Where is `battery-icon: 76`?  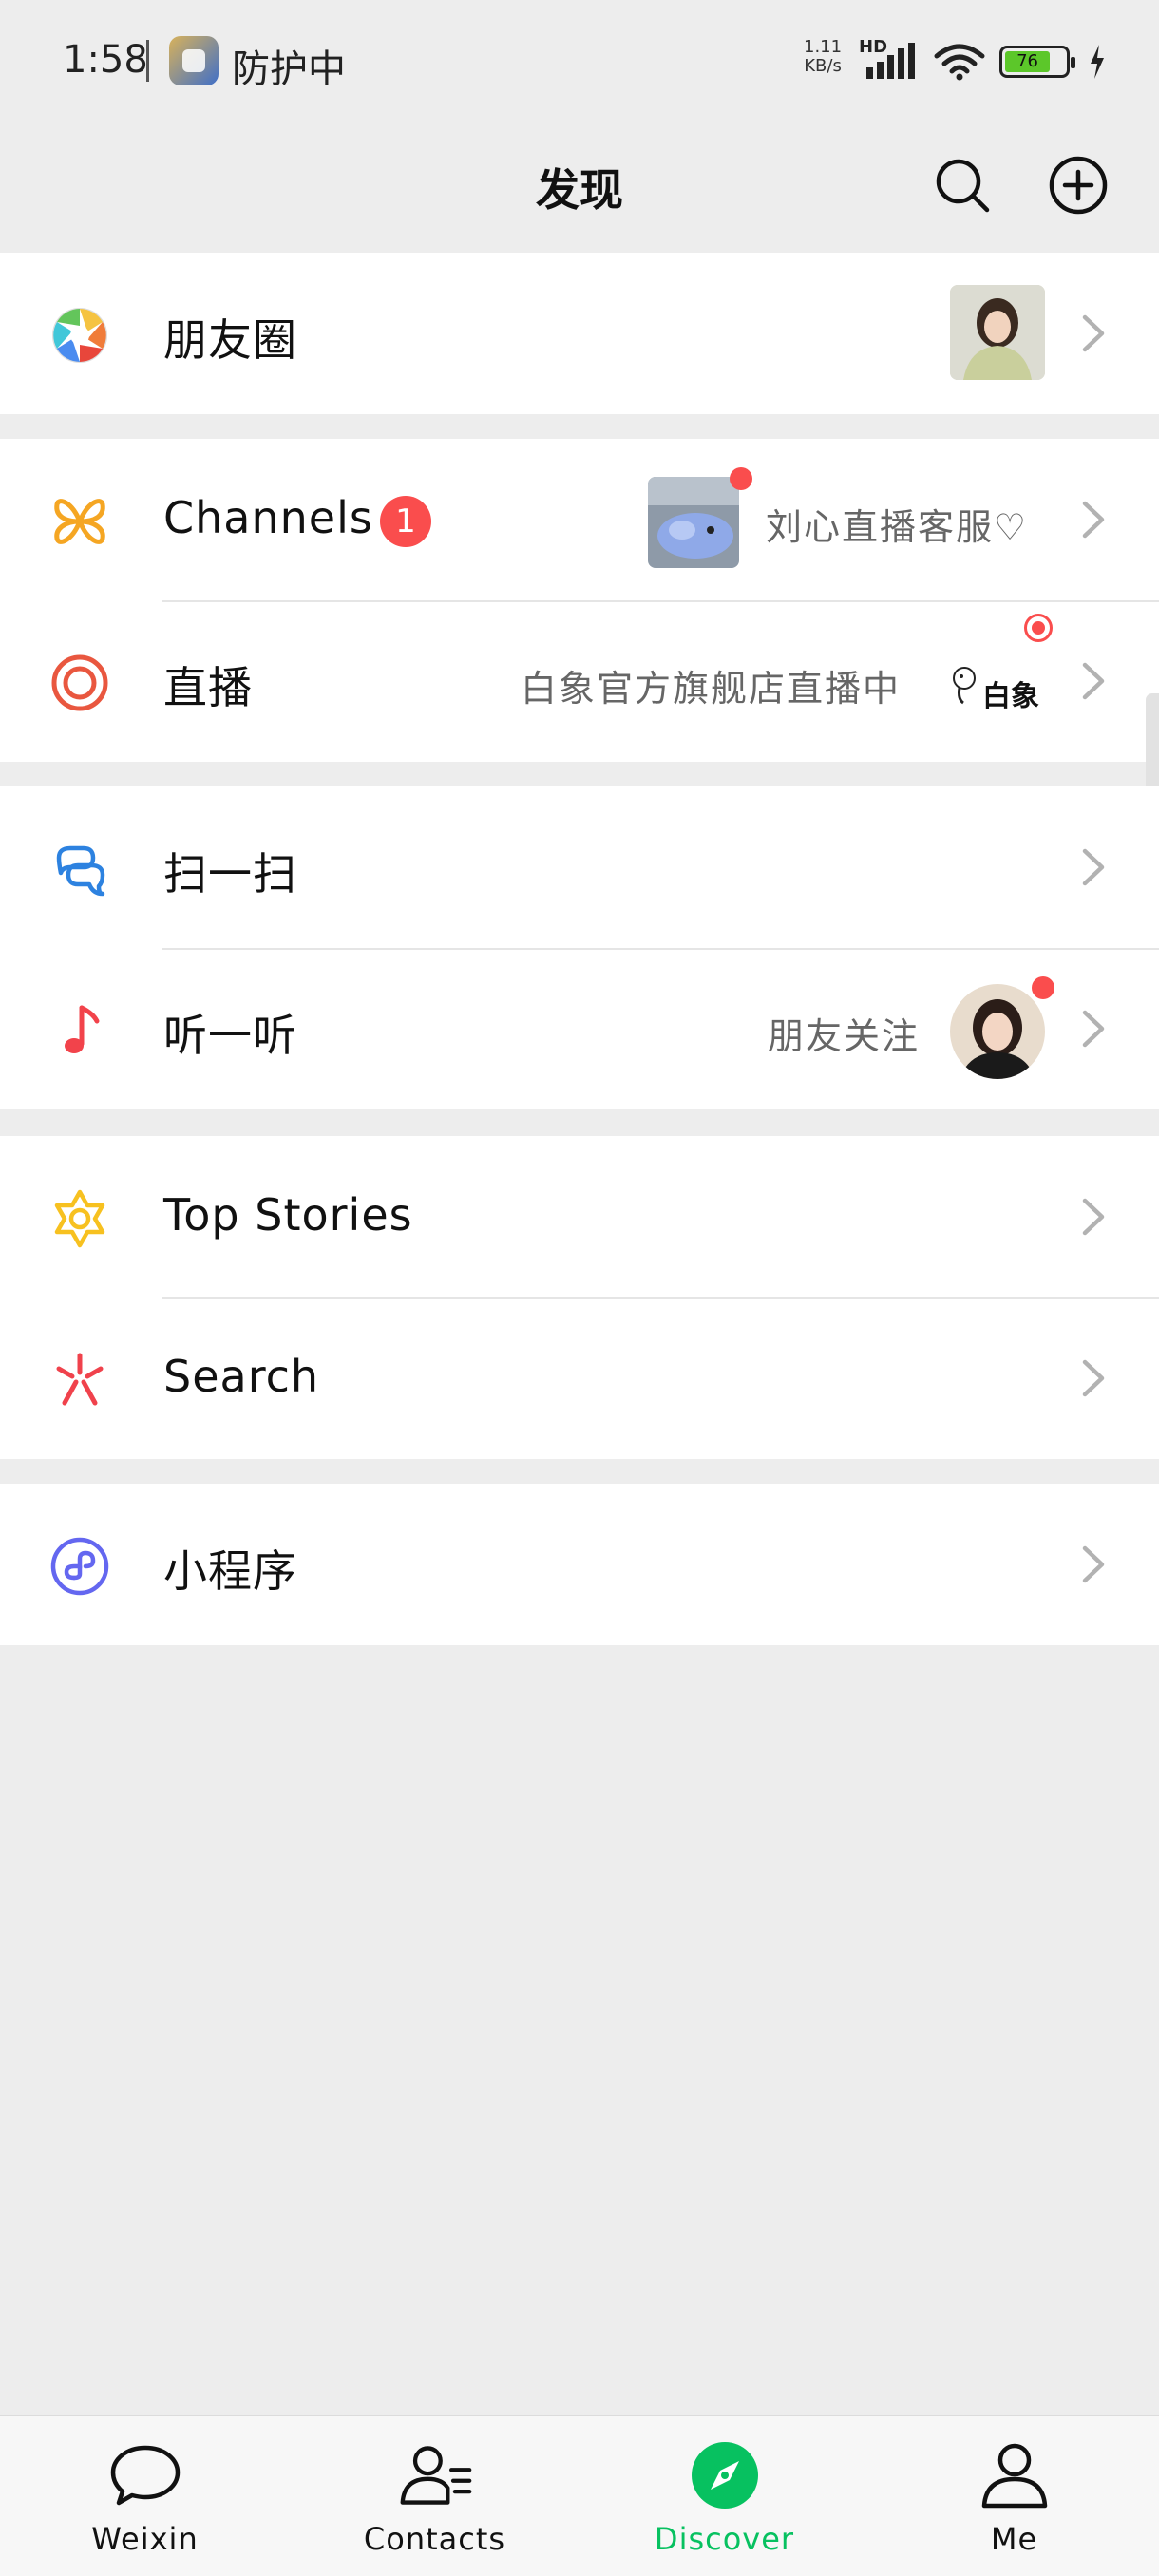 battery-icon: 76 is located at coordinates (1037, 62).